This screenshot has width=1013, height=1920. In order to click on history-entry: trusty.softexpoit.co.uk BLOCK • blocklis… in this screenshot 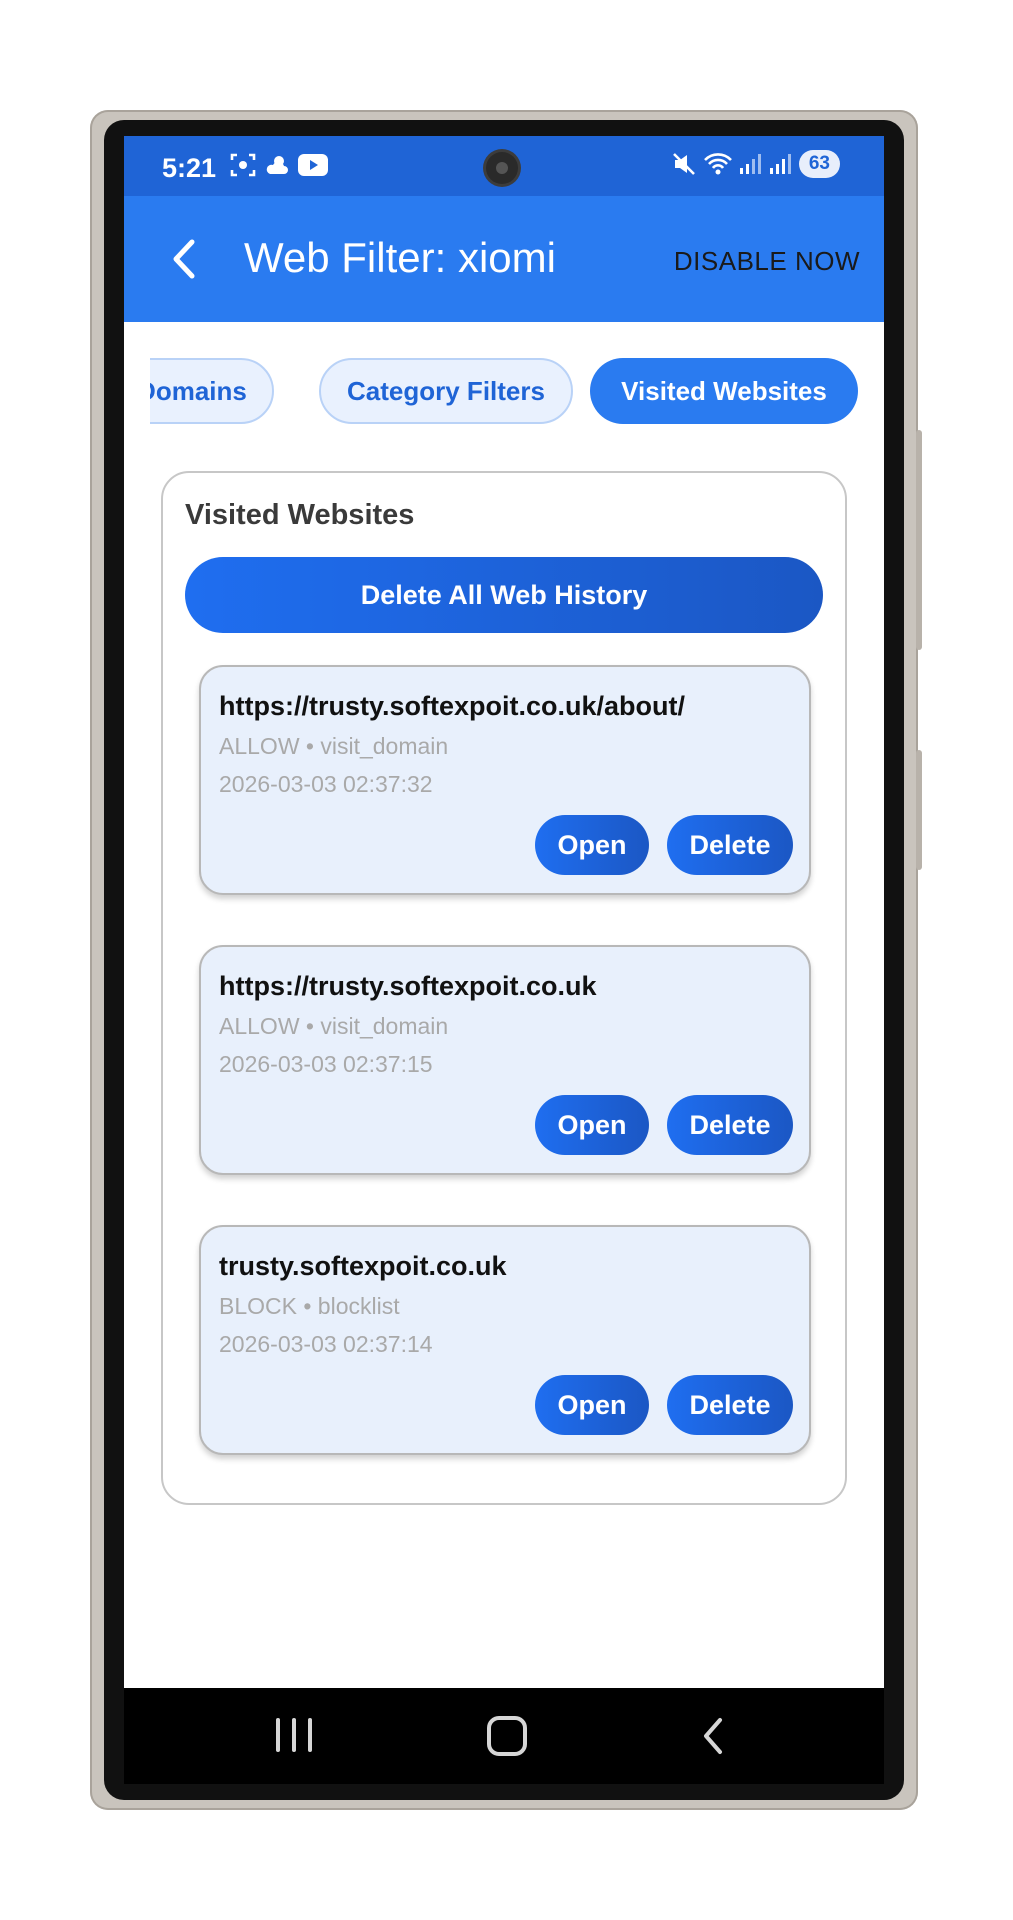, I will do `click(505, 1340)`.